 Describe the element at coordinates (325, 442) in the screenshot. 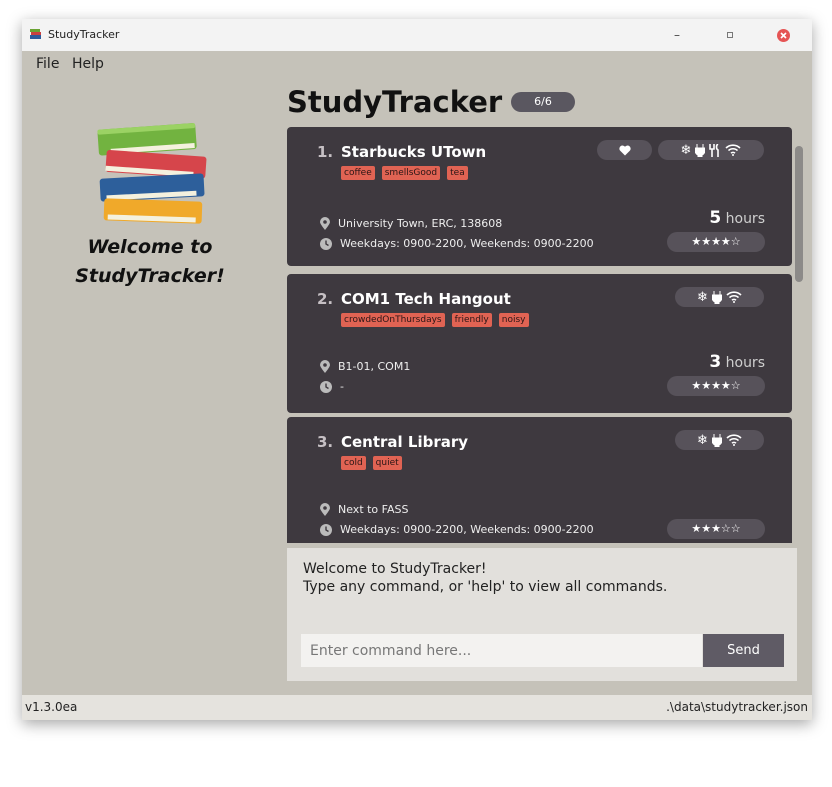

I see `card-index: 3.` at that location.